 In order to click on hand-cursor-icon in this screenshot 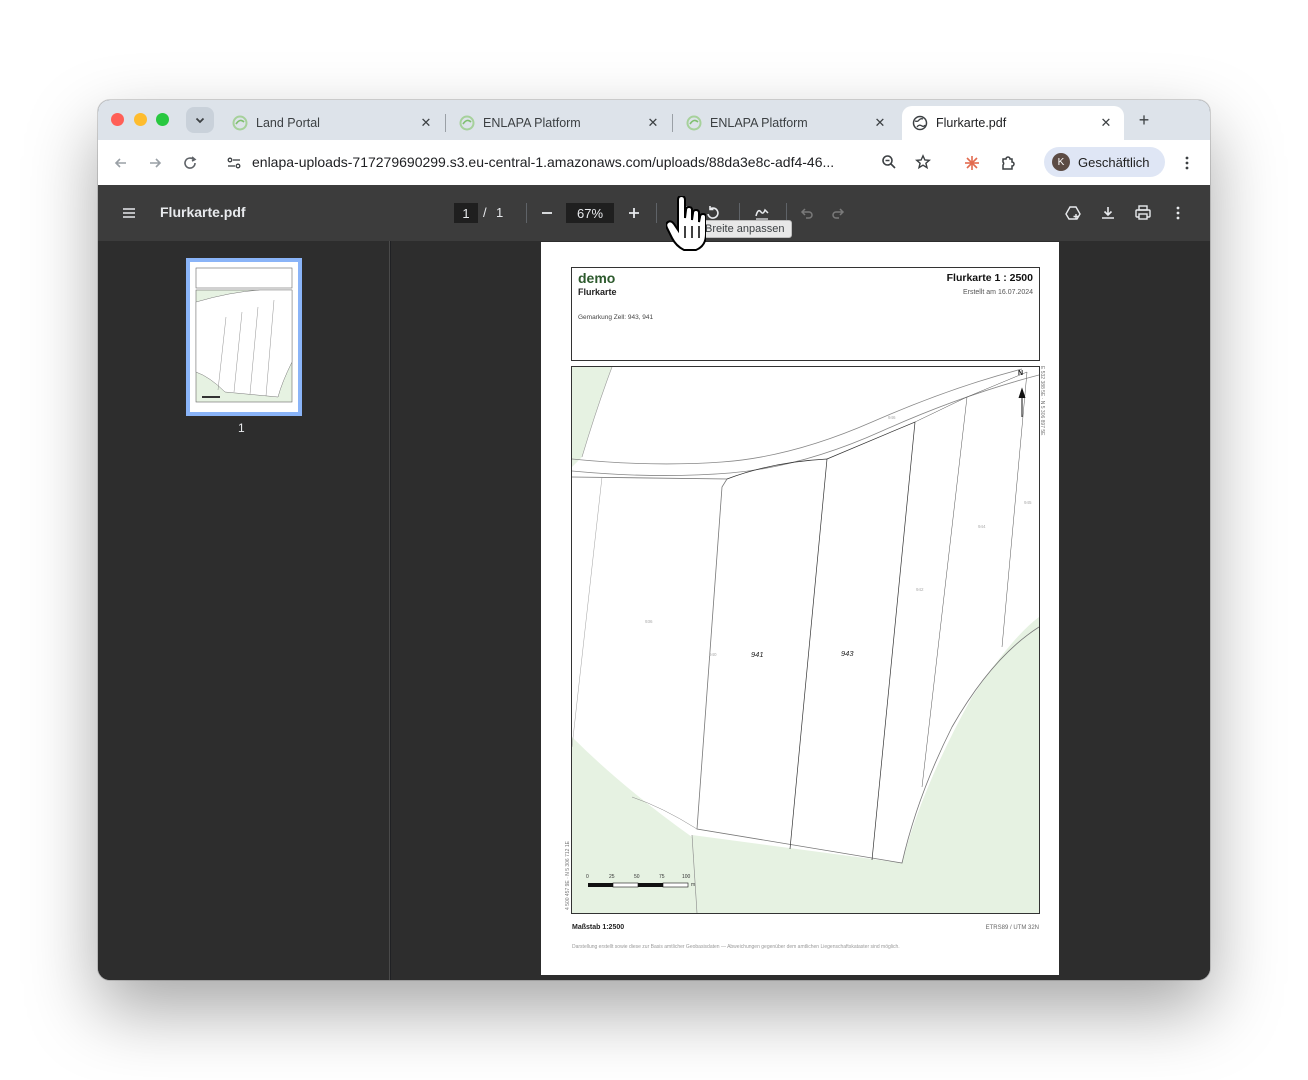, I will do `click(686, 223)`.